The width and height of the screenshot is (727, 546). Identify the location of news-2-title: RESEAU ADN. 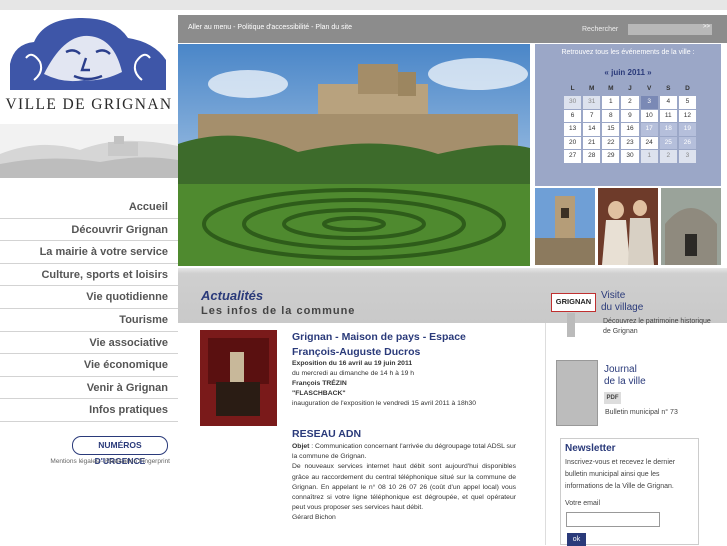
(326, 434).